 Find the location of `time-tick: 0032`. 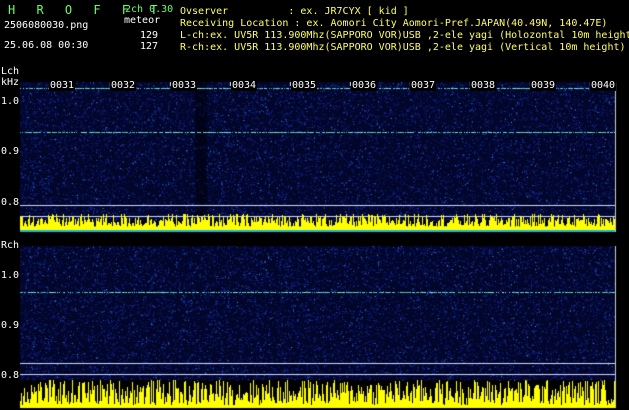

time-tick: 0032 is located at coordinates (123, 85).